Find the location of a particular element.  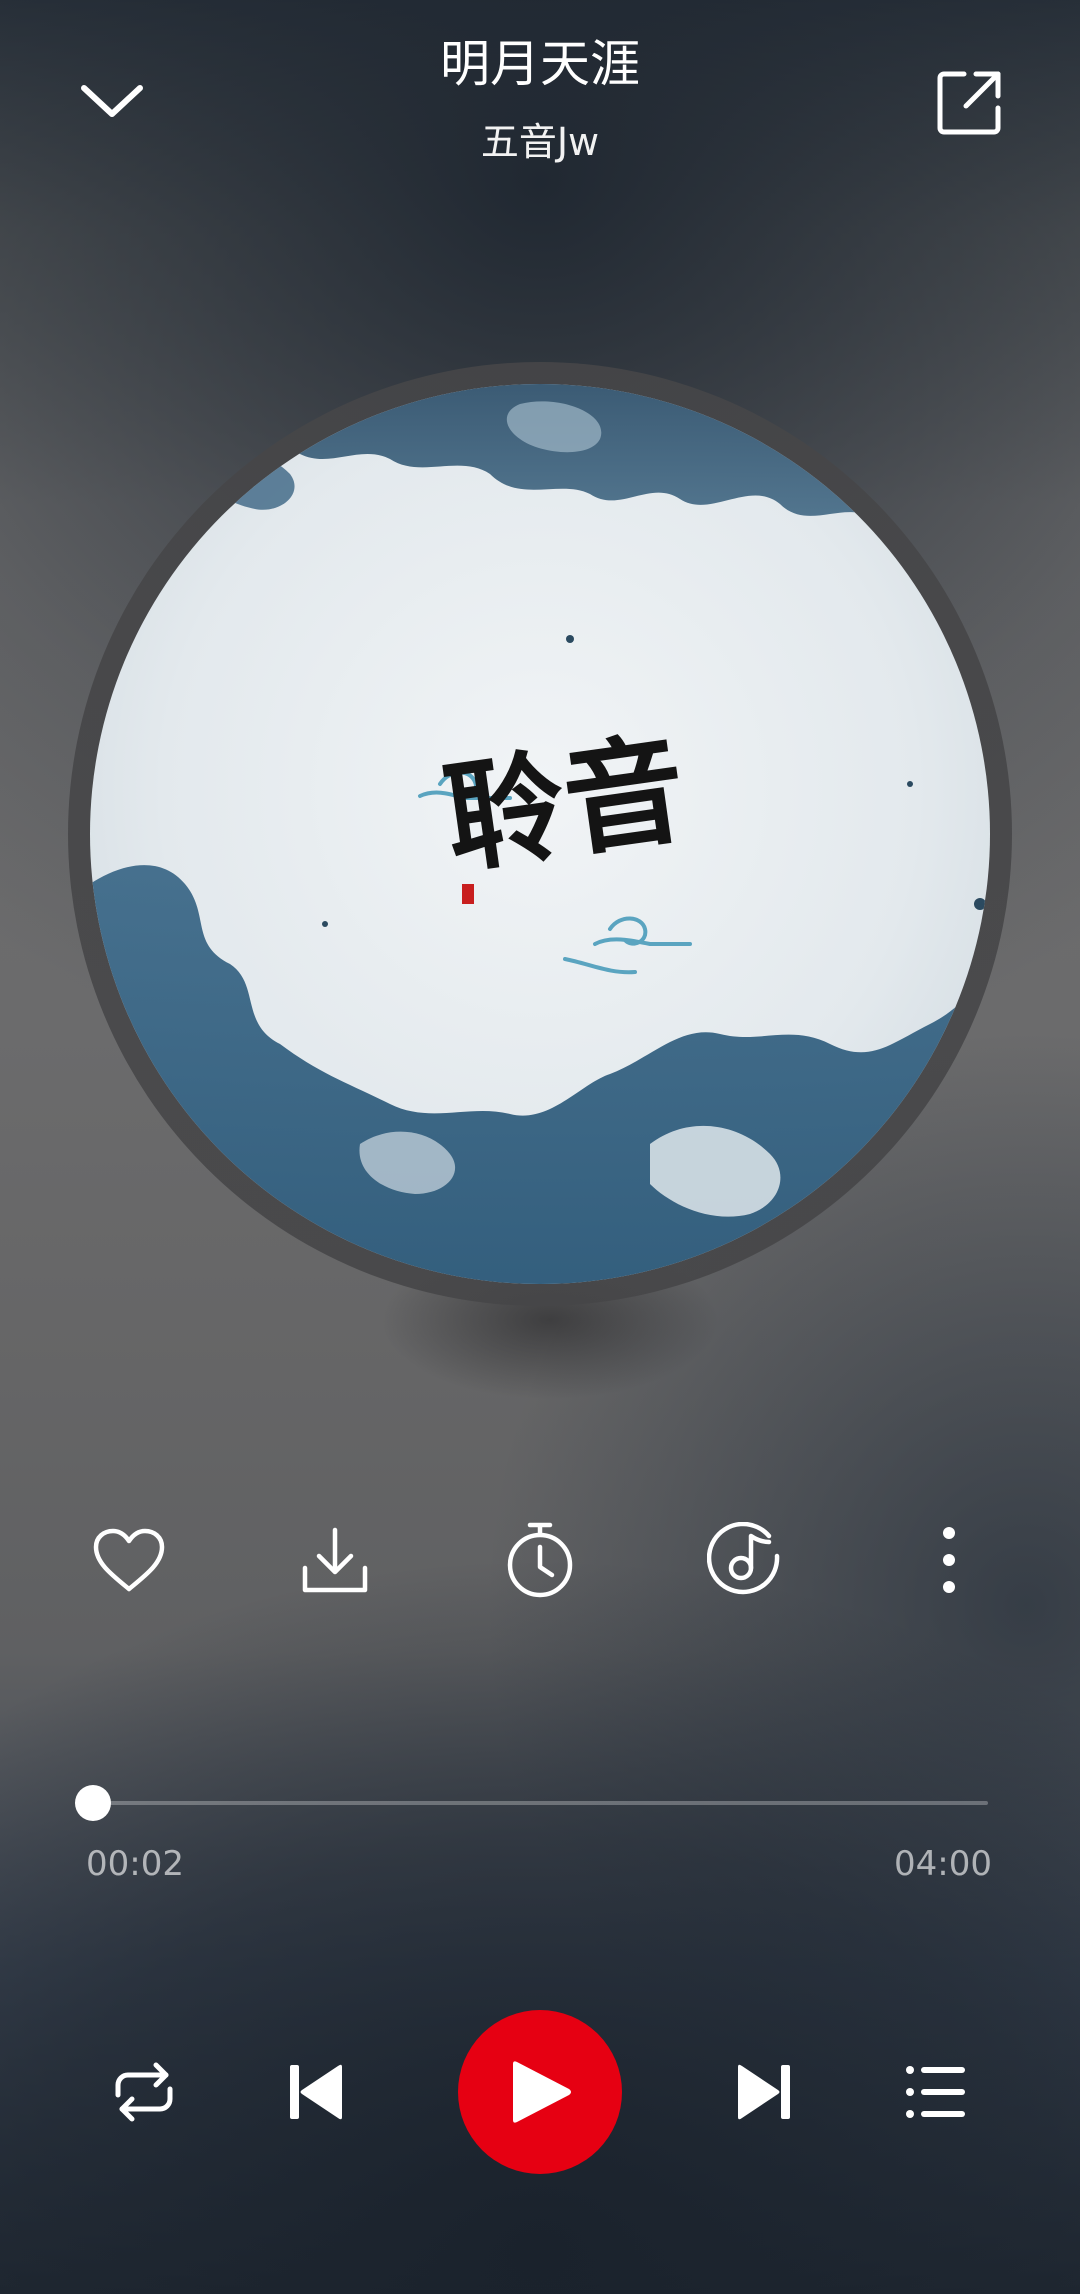

action-row is located at coordinates (540, 1560).